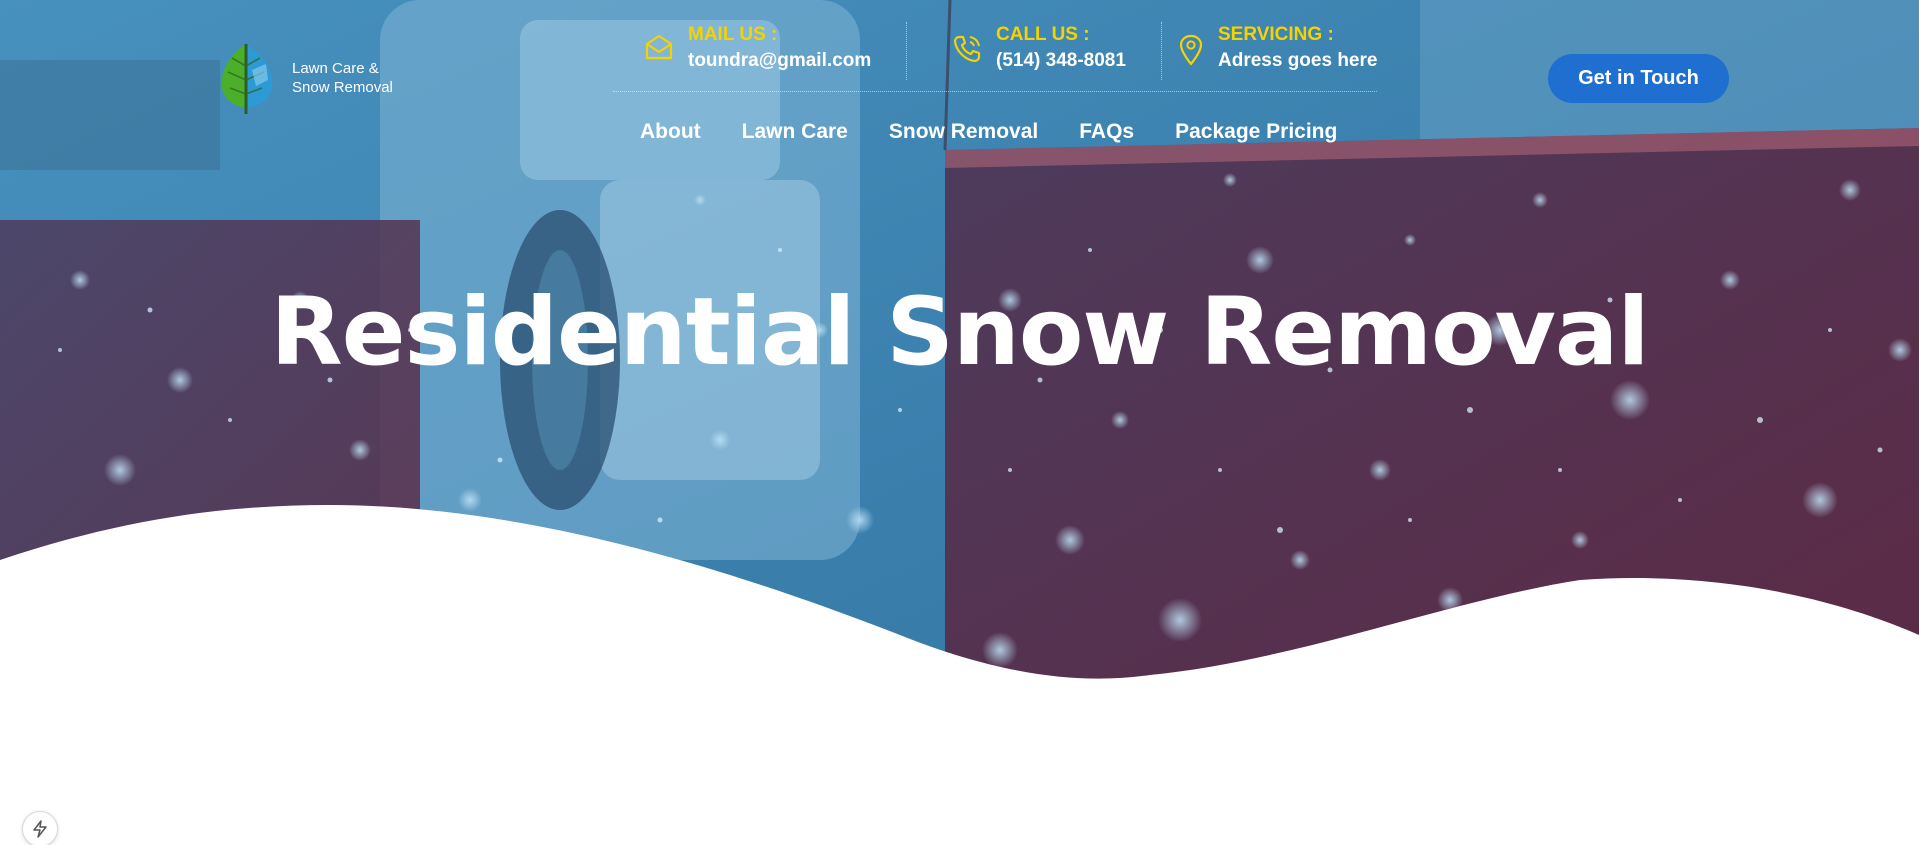  Describe the element at coordinates (342, 78) in the screenshot. I see `brand-name: Lawn Care & Snow Removal` at that location.